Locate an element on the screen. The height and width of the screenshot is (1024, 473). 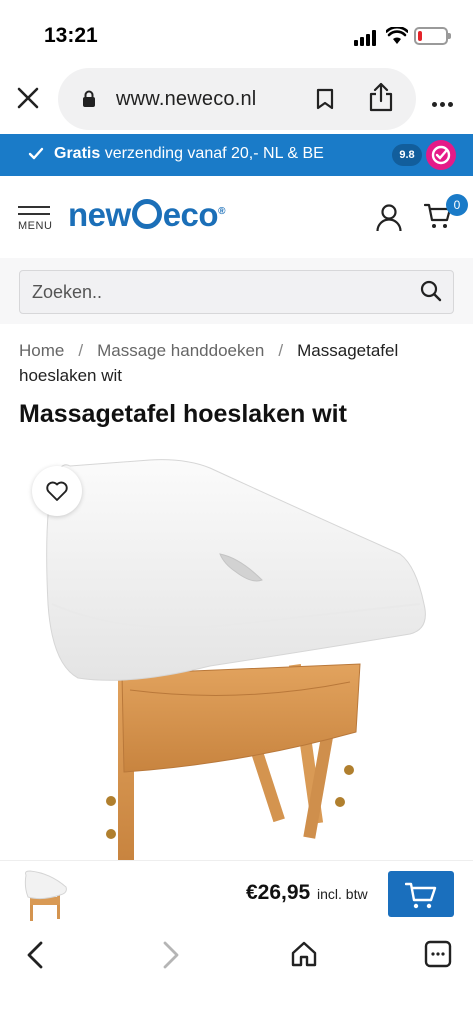
browser-toolbar: www.neweco.nl is located at coordinates (236, 100).